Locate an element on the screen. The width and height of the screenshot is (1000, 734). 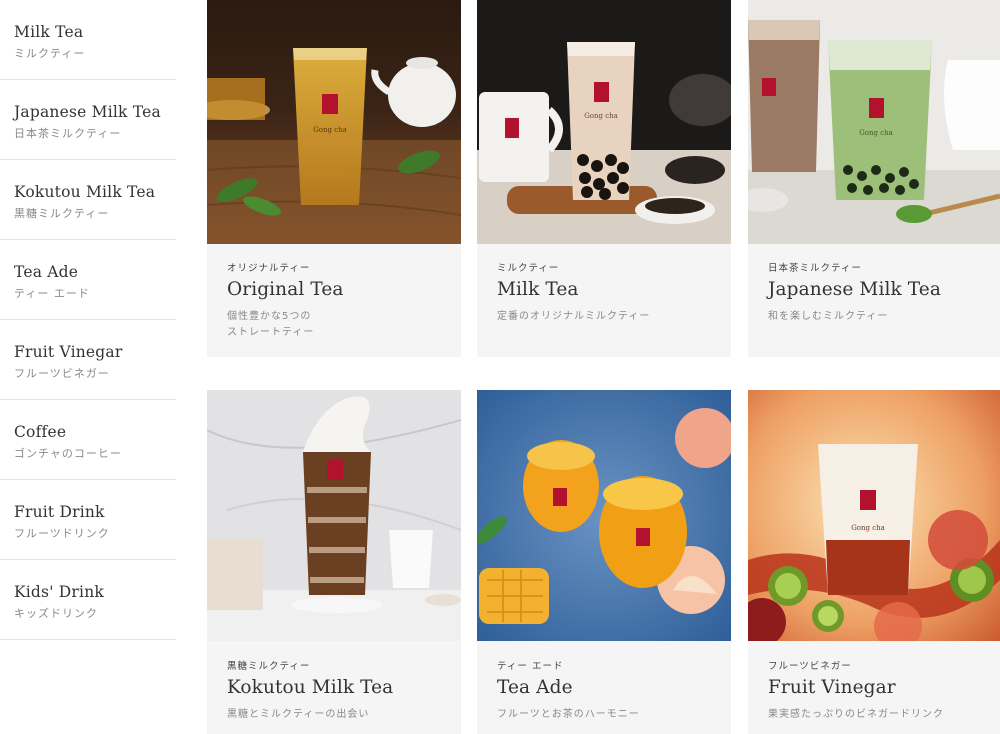
menu-card-kokutou-milk-tea: 黒糖ミルクティー Kokutou Milk Tea 黒糖とミルクティーの出会い is located at coordinates (334, 562).